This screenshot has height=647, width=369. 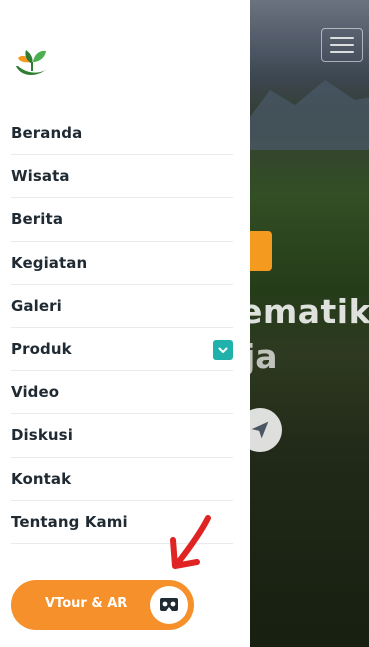 I want to click on hamburger-menu-button, so click(x=342, y=45).